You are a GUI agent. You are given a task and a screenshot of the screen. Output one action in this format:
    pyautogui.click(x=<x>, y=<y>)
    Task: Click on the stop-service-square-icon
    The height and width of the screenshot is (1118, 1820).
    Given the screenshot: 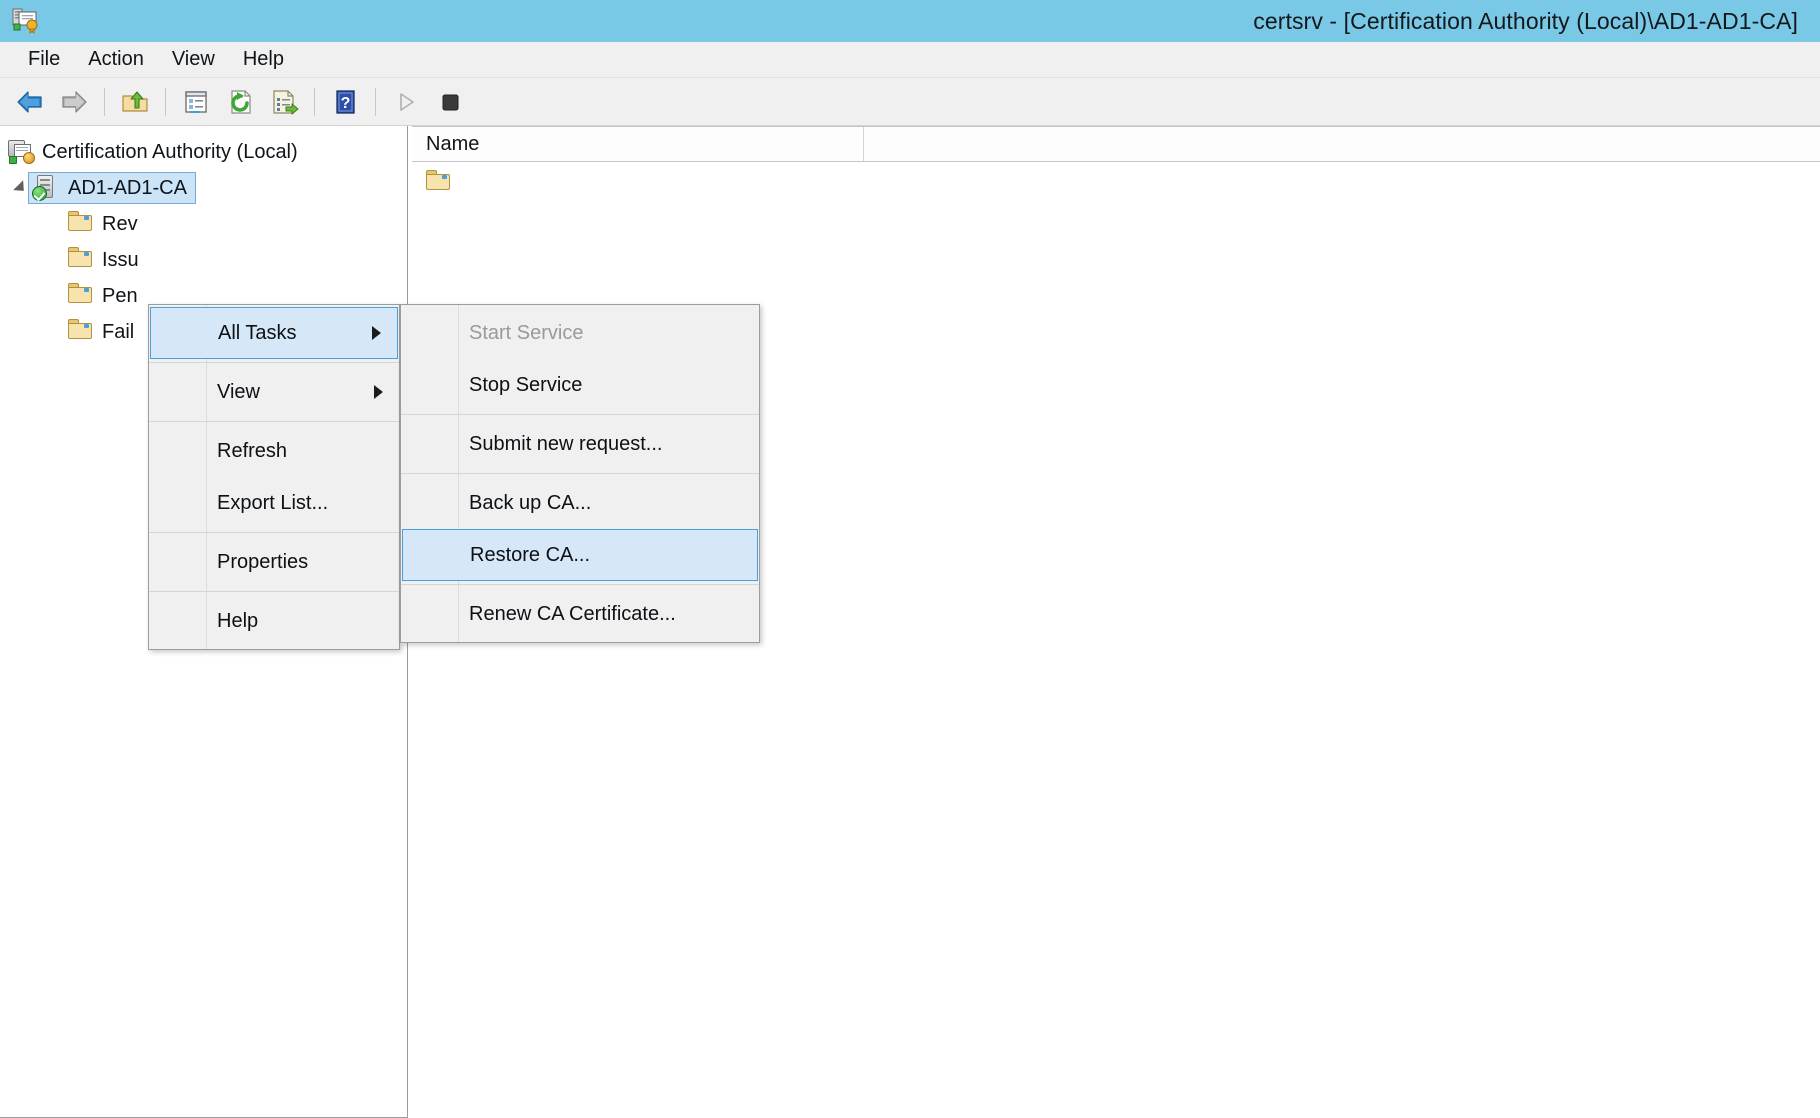 What is the action you would take?
    pyautogui.click(x=450, y=102)
    